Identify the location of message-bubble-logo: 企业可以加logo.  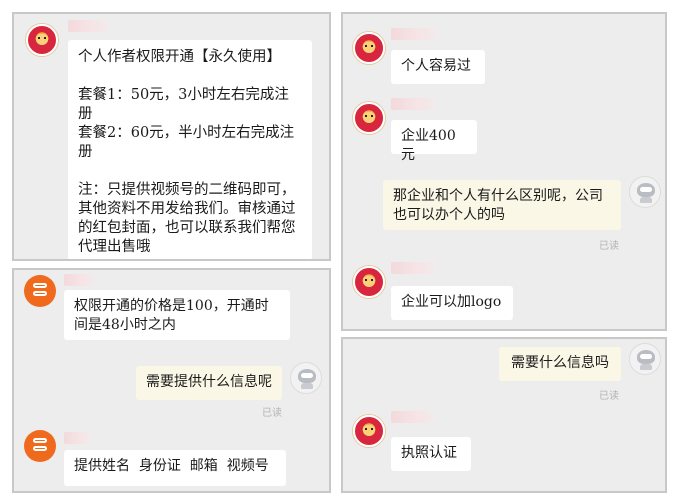
(452, 303).